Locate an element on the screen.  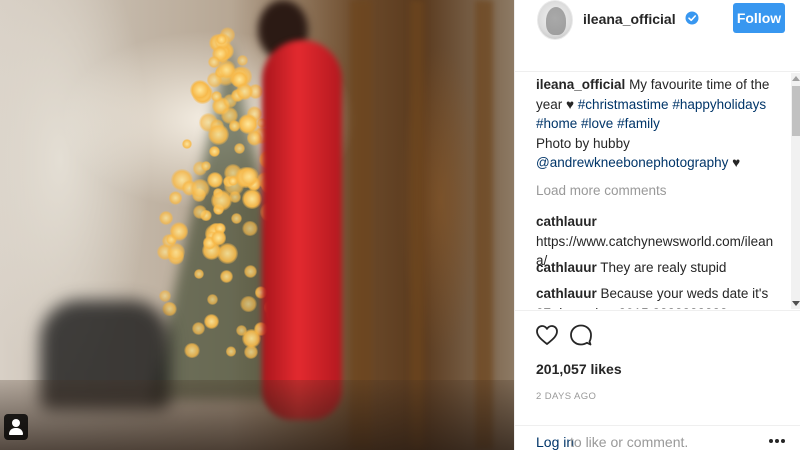
comment-bubble-icon is located at coordinates (581, 335).